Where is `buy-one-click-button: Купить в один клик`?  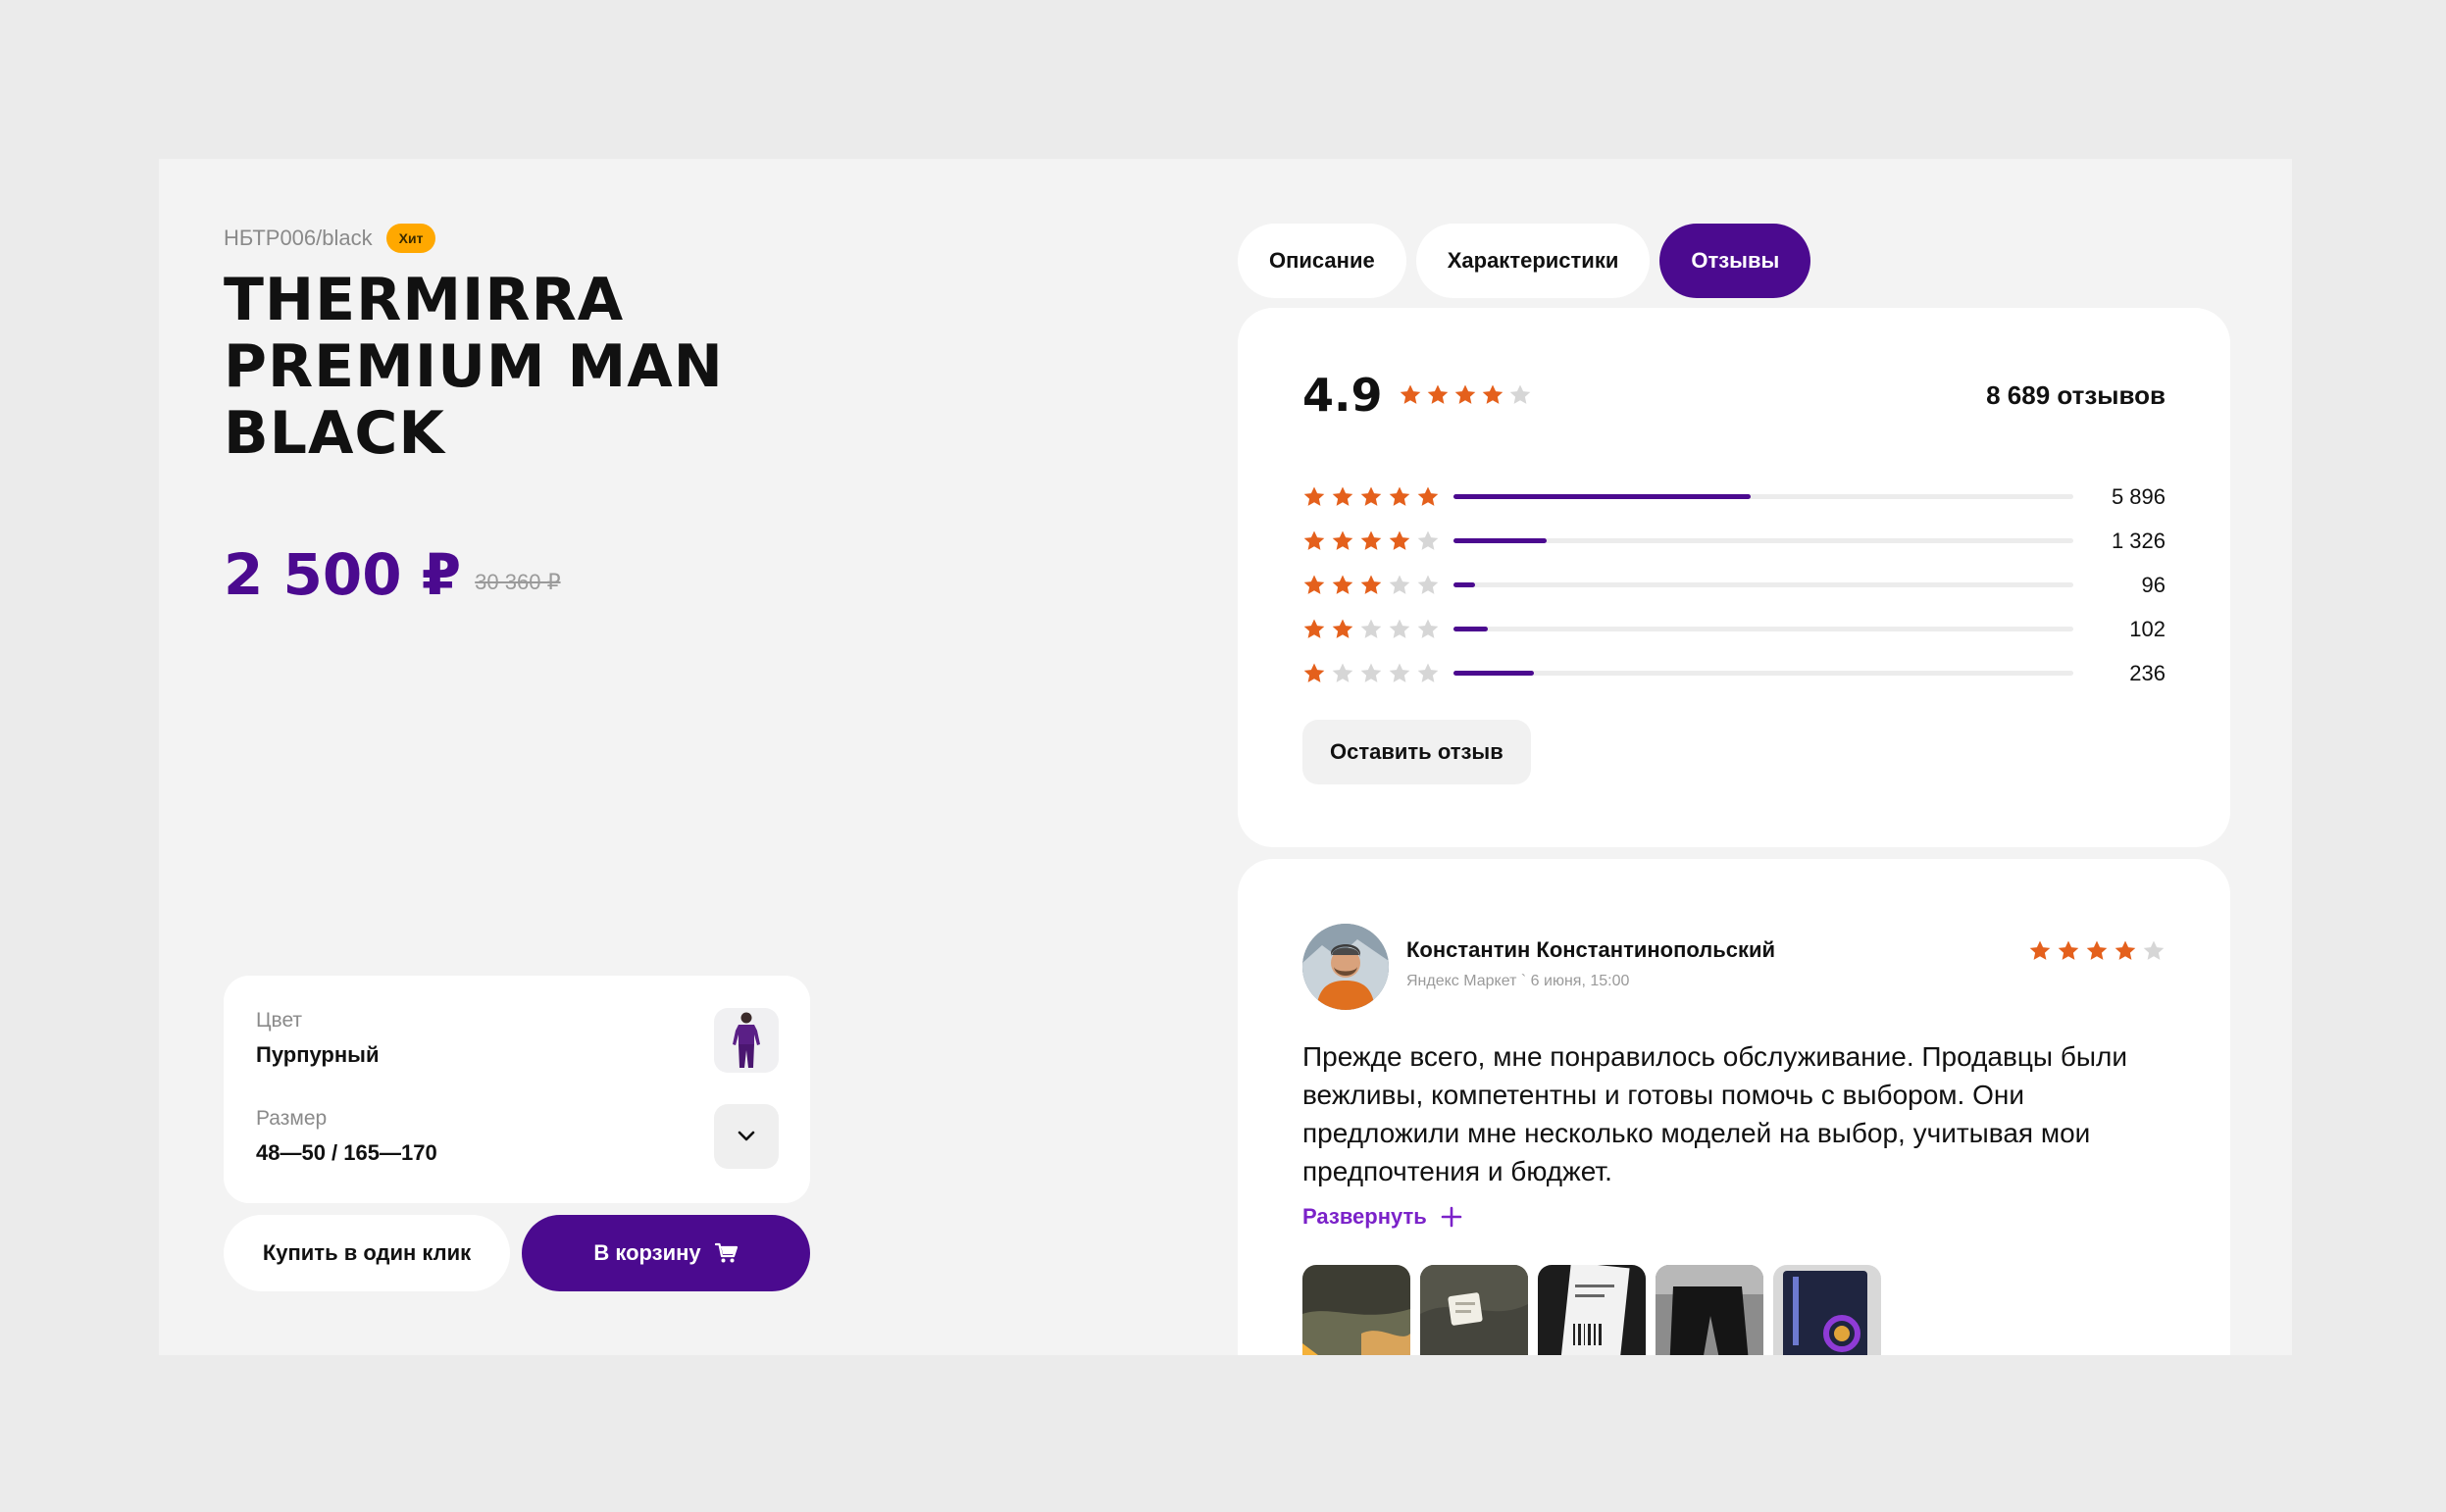 buy-one-click-button: Купить в один клик is located at coordinates (367, 1253).